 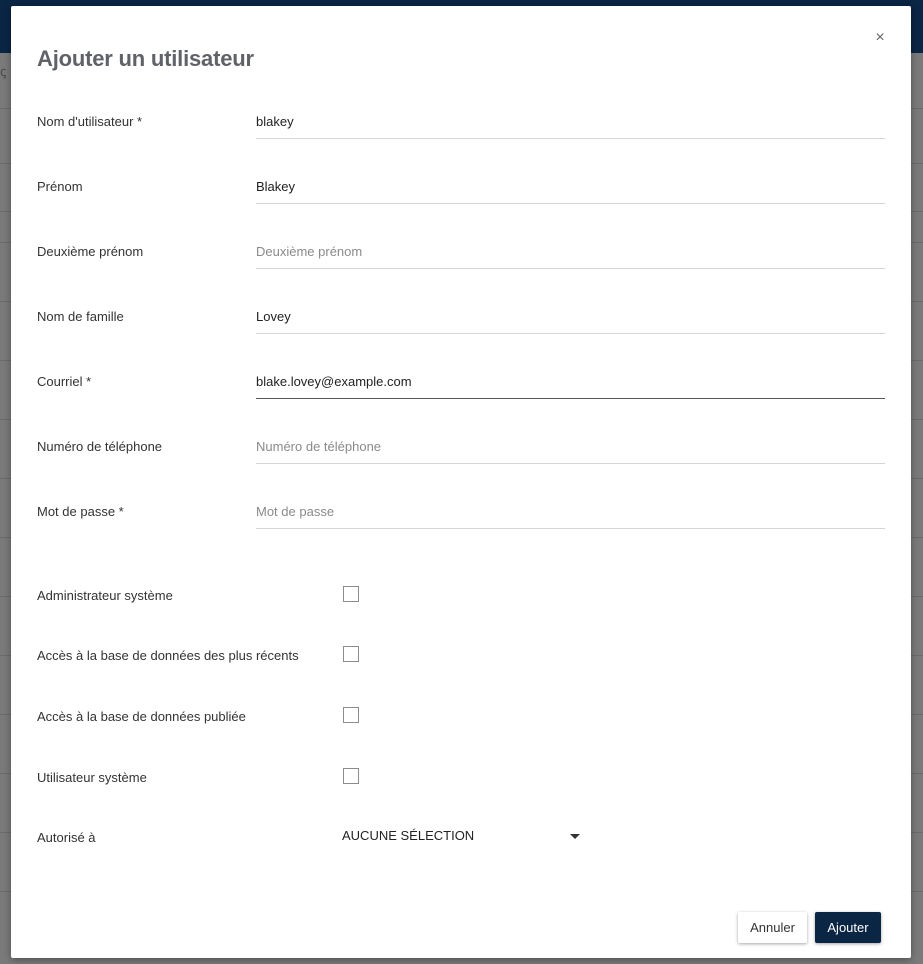 I want to click on dialog-title: Ajouter un utilisateur, so click(x=145, y=58).